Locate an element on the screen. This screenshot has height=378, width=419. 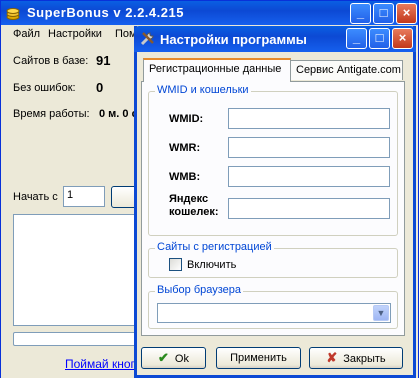
close-dialog-button: ✘ Закрыть is located at coordinates (356, 358).